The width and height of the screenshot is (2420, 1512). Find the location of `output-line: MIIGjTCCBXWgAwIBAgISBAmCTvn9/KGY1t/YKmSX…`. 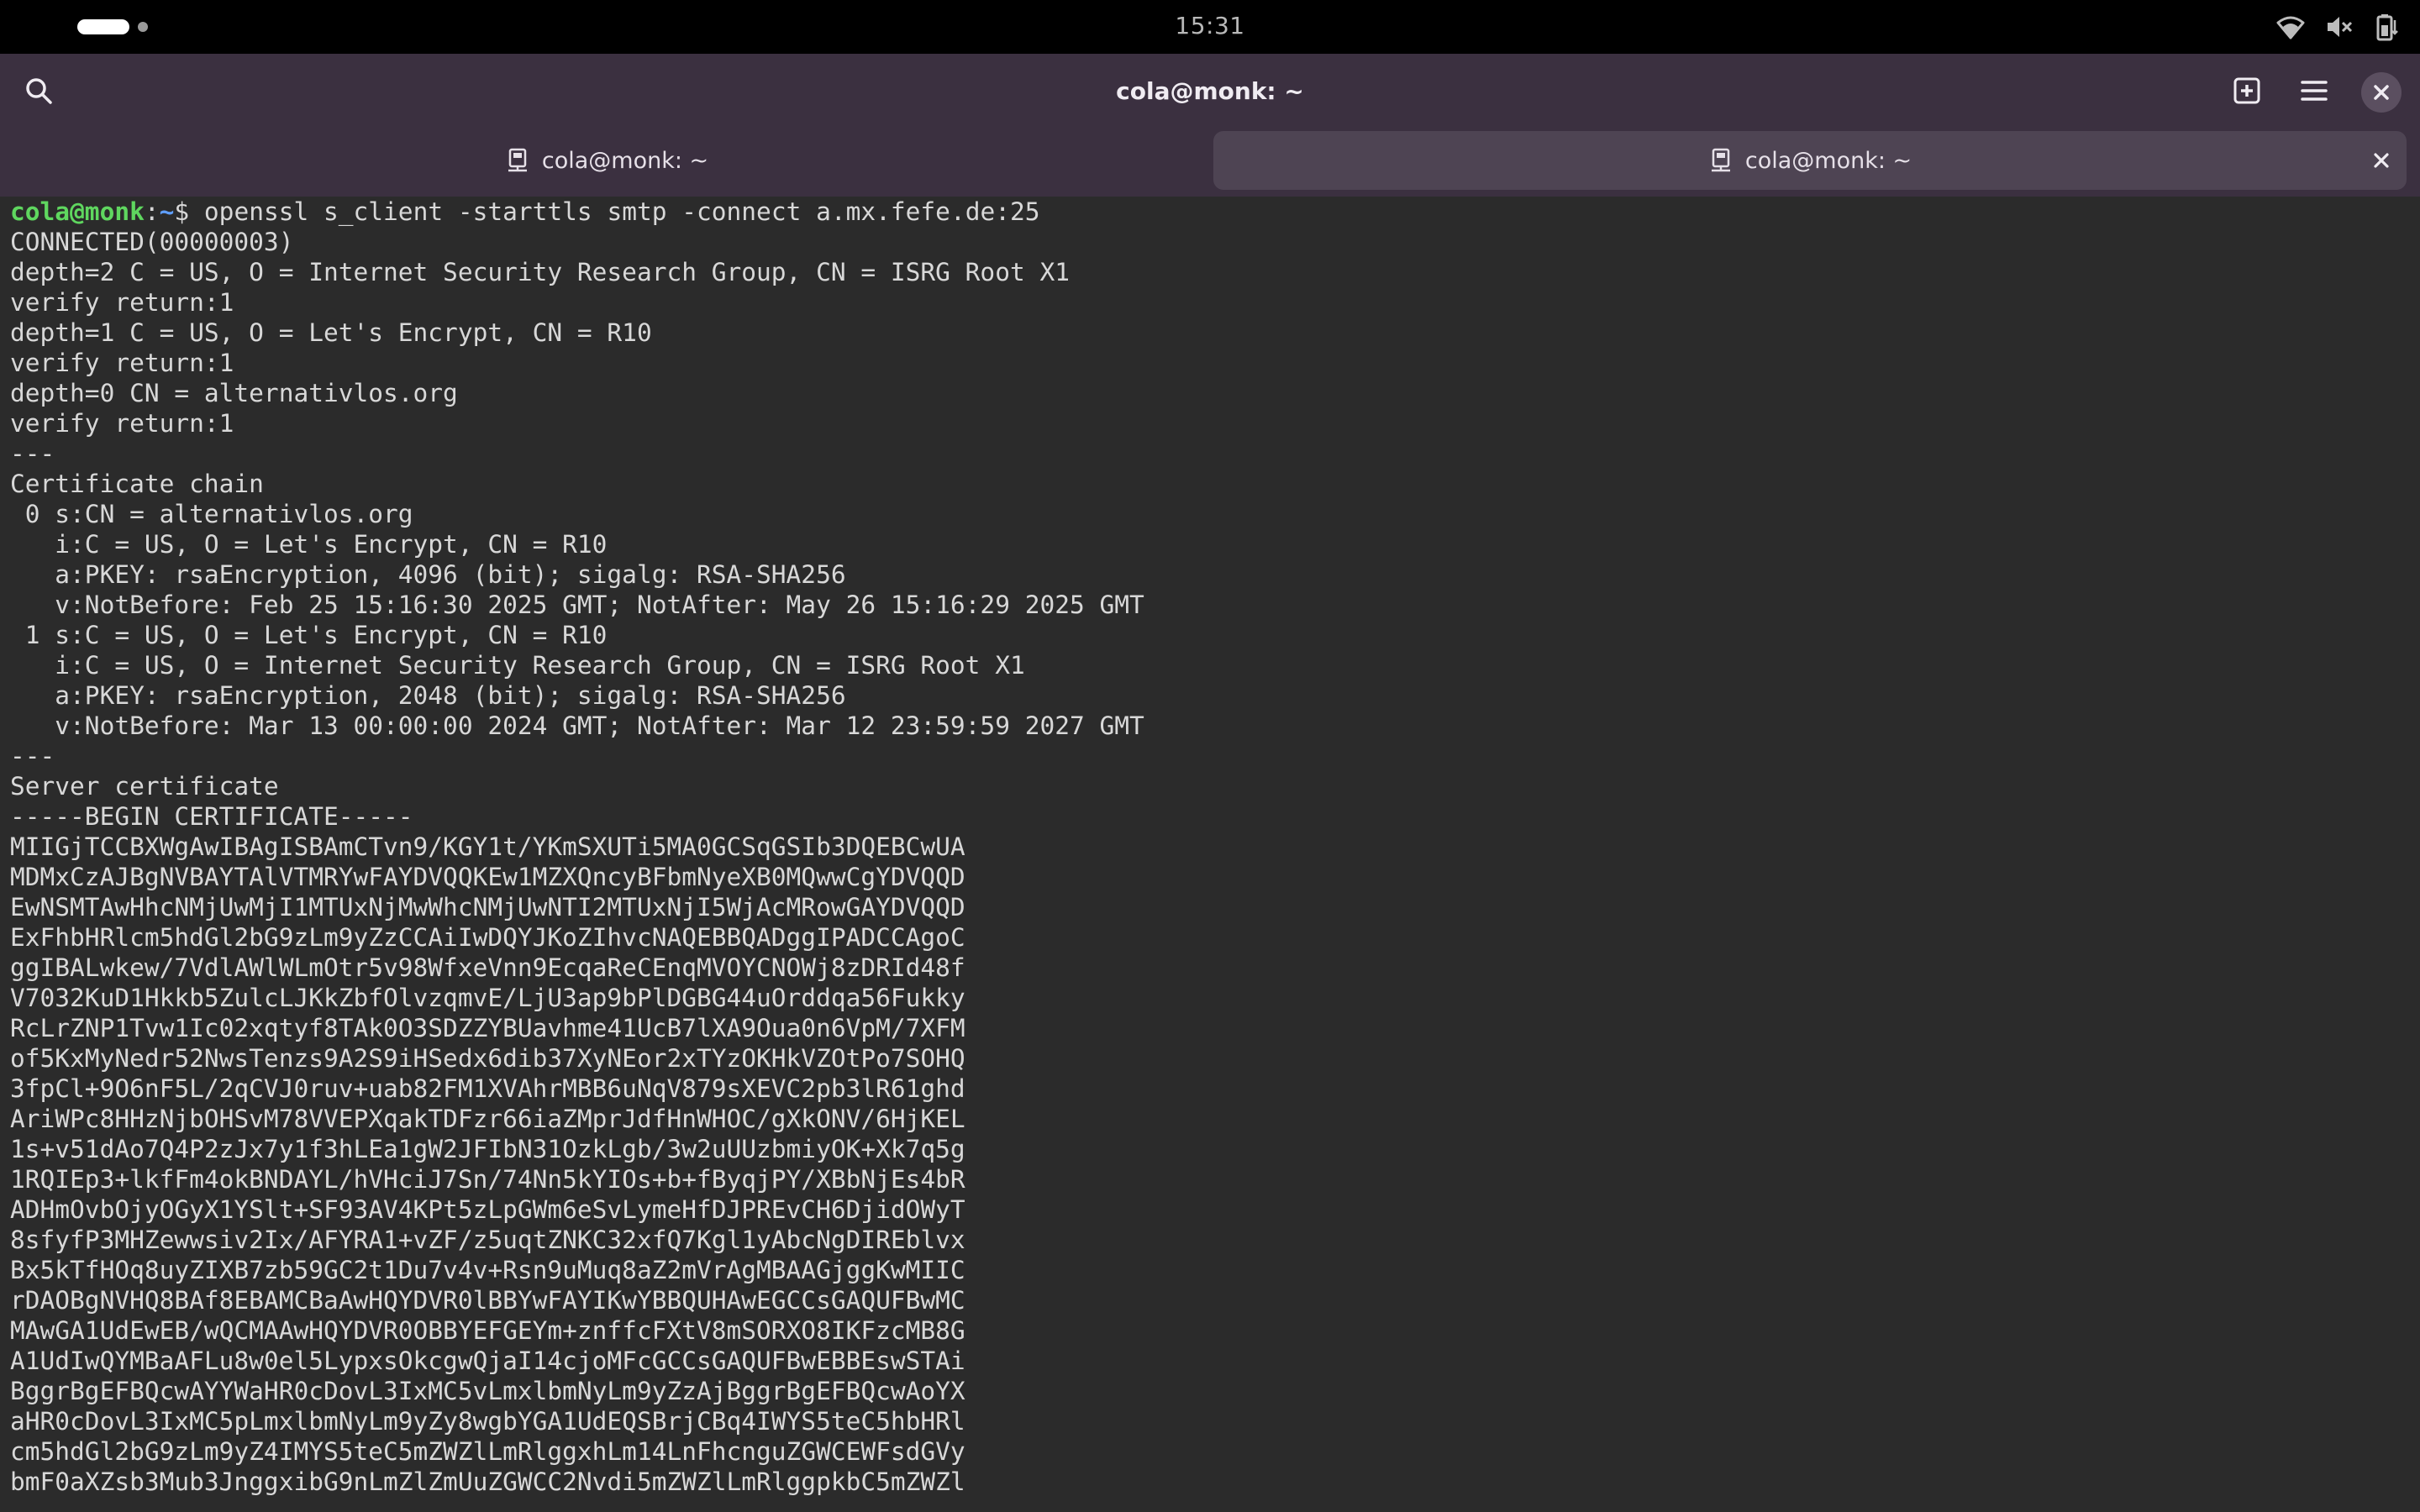

output-line: MIIGjTCCBXWgAwIBAgISBAmCTvn9/KGY1t/YKmSX… is located at coordinates (487, 846).